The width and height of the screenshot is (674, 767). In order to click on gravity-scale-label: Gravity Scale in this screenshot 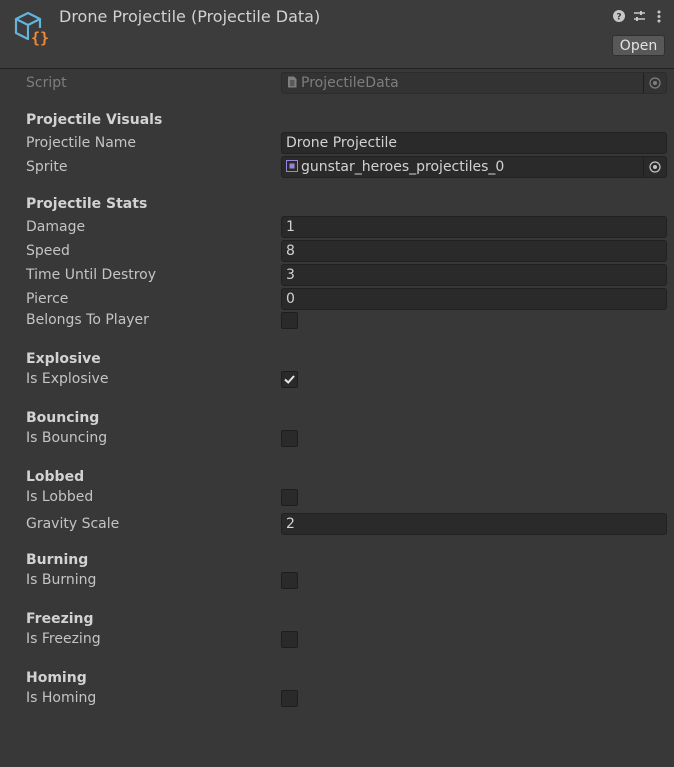, I will do `click(73, 524)`.